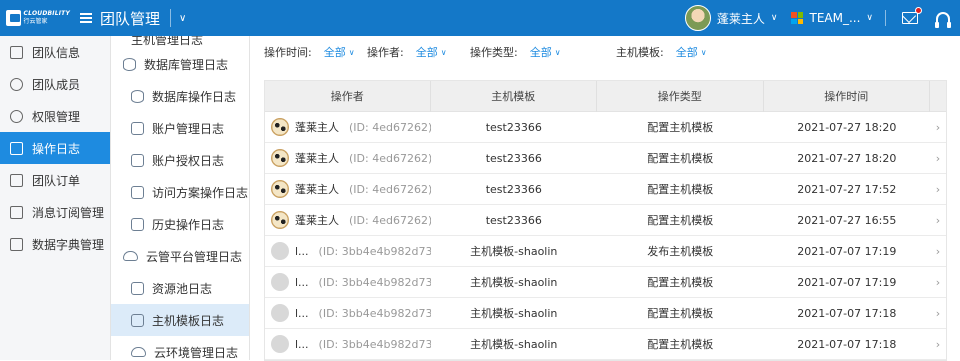 The image size is (960, 361). I want to click on time-cell: 2021-07-07 17:19, so click(847, 282).